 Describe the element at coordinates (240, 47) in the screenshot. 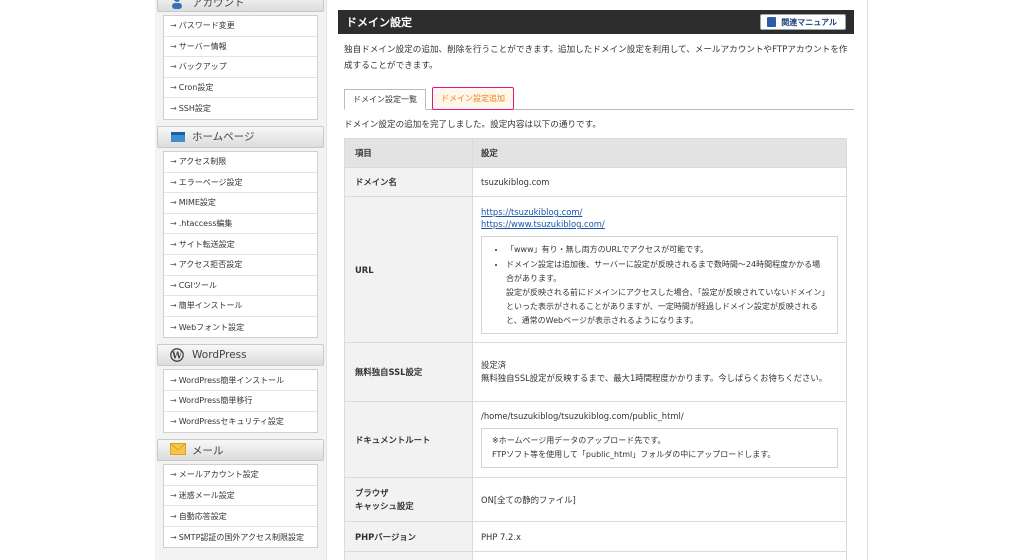

I see `sidebar-item: → サーバー情報` at that location.